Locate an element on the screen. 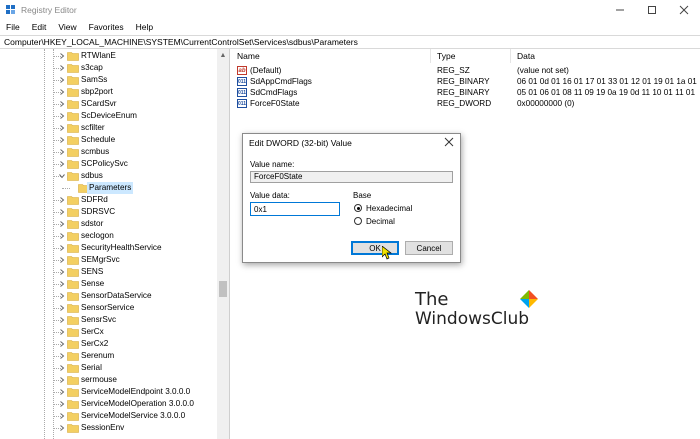 The width and height of the screenshot is (700, 439). tree-item: ServiceModelOperation 3.0.0.0 is located at coordinates (109, 404).